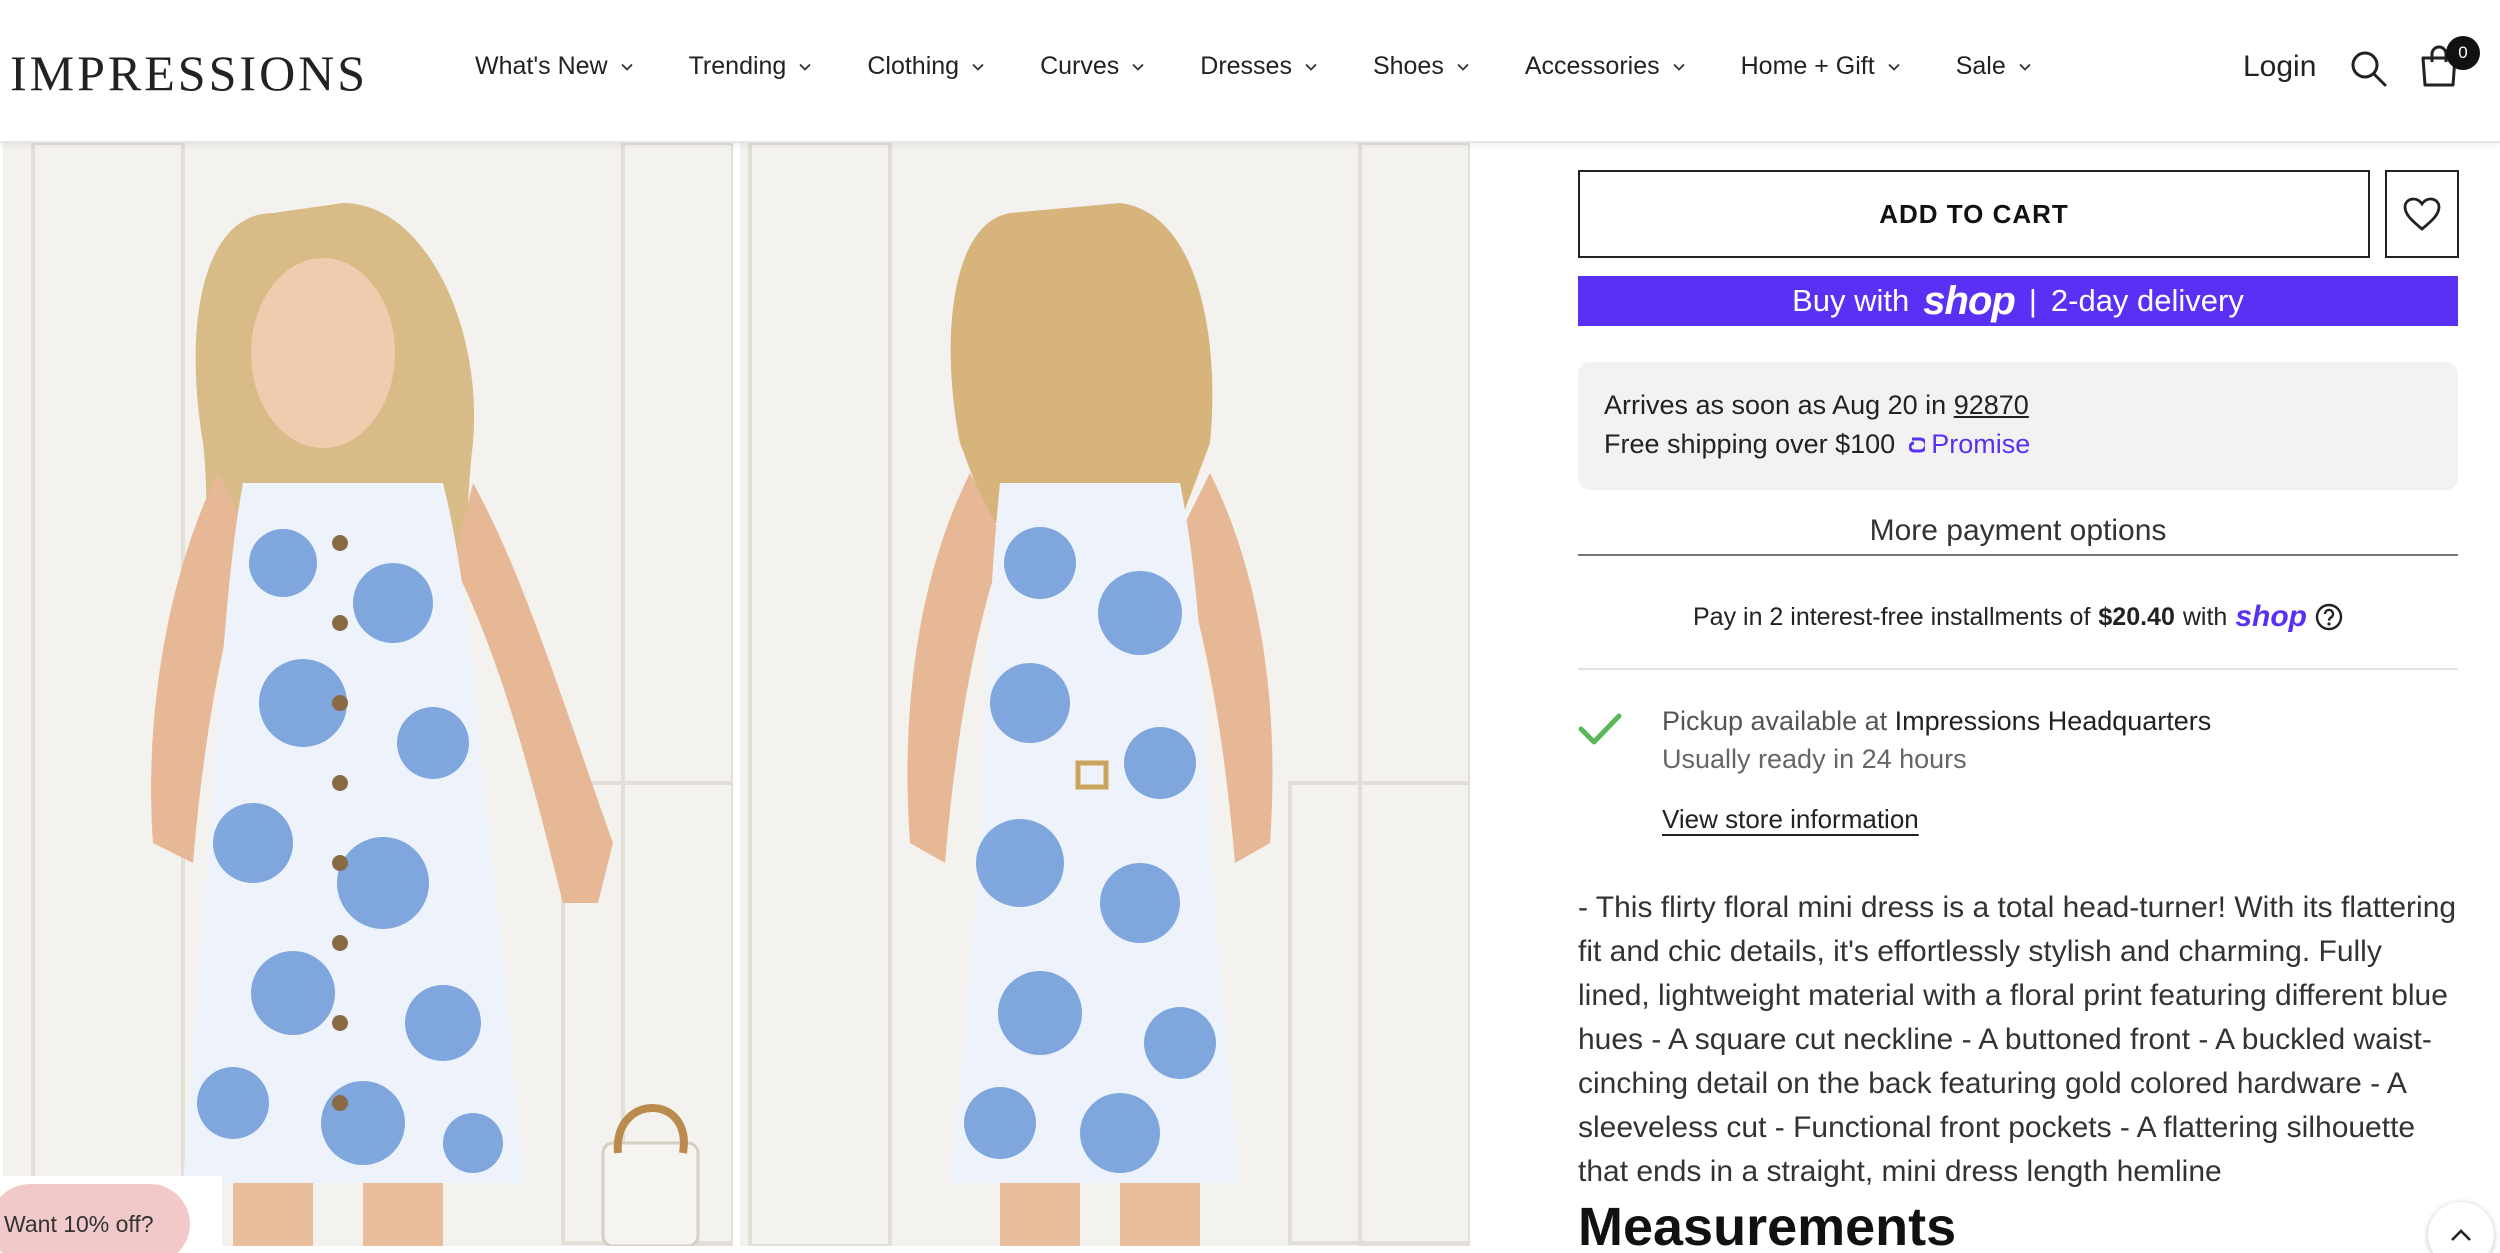 The image size is (2500, 1253). Describe the element at coordinates (1592, 66) in the screenshot. I see `nav-label: Accessories` at that location.